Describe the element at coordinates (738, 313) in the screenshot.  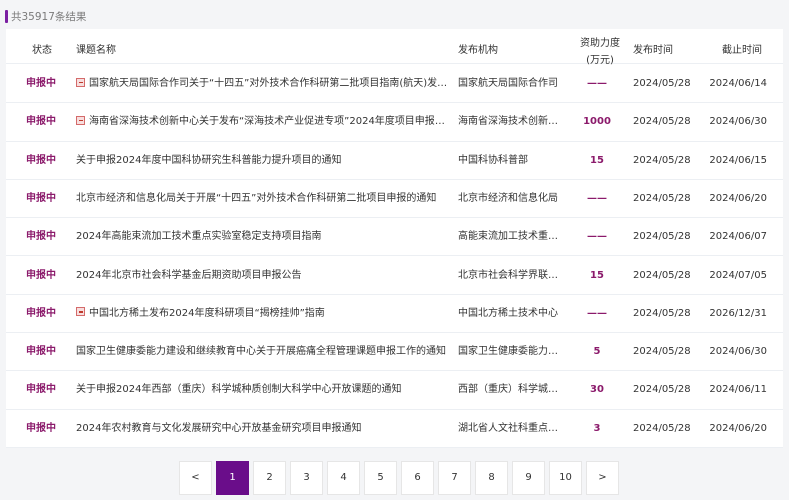
I see `deadline-date: 2026/12/31` at that location.